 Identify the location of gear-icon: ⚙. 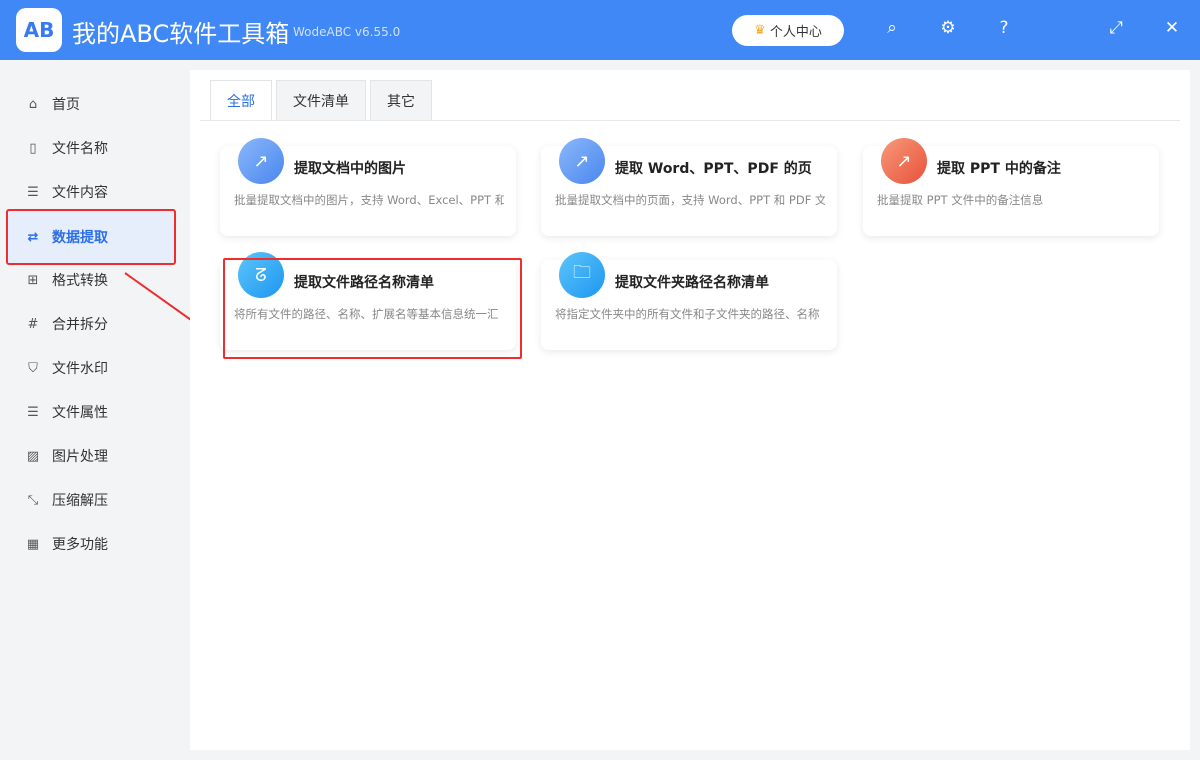
(948, 28).